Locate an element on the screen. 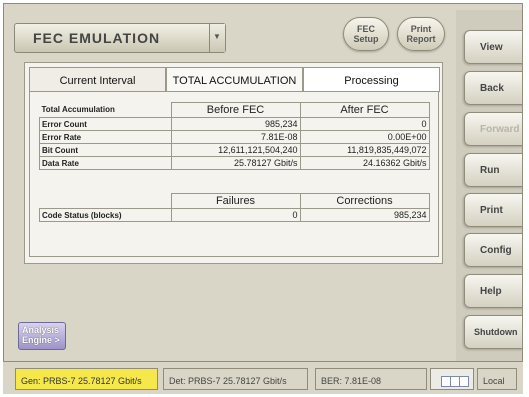 The width and height of the screenshot is (529, 397). shutdown-button: Shutdown is located at coordinates (493, 332).